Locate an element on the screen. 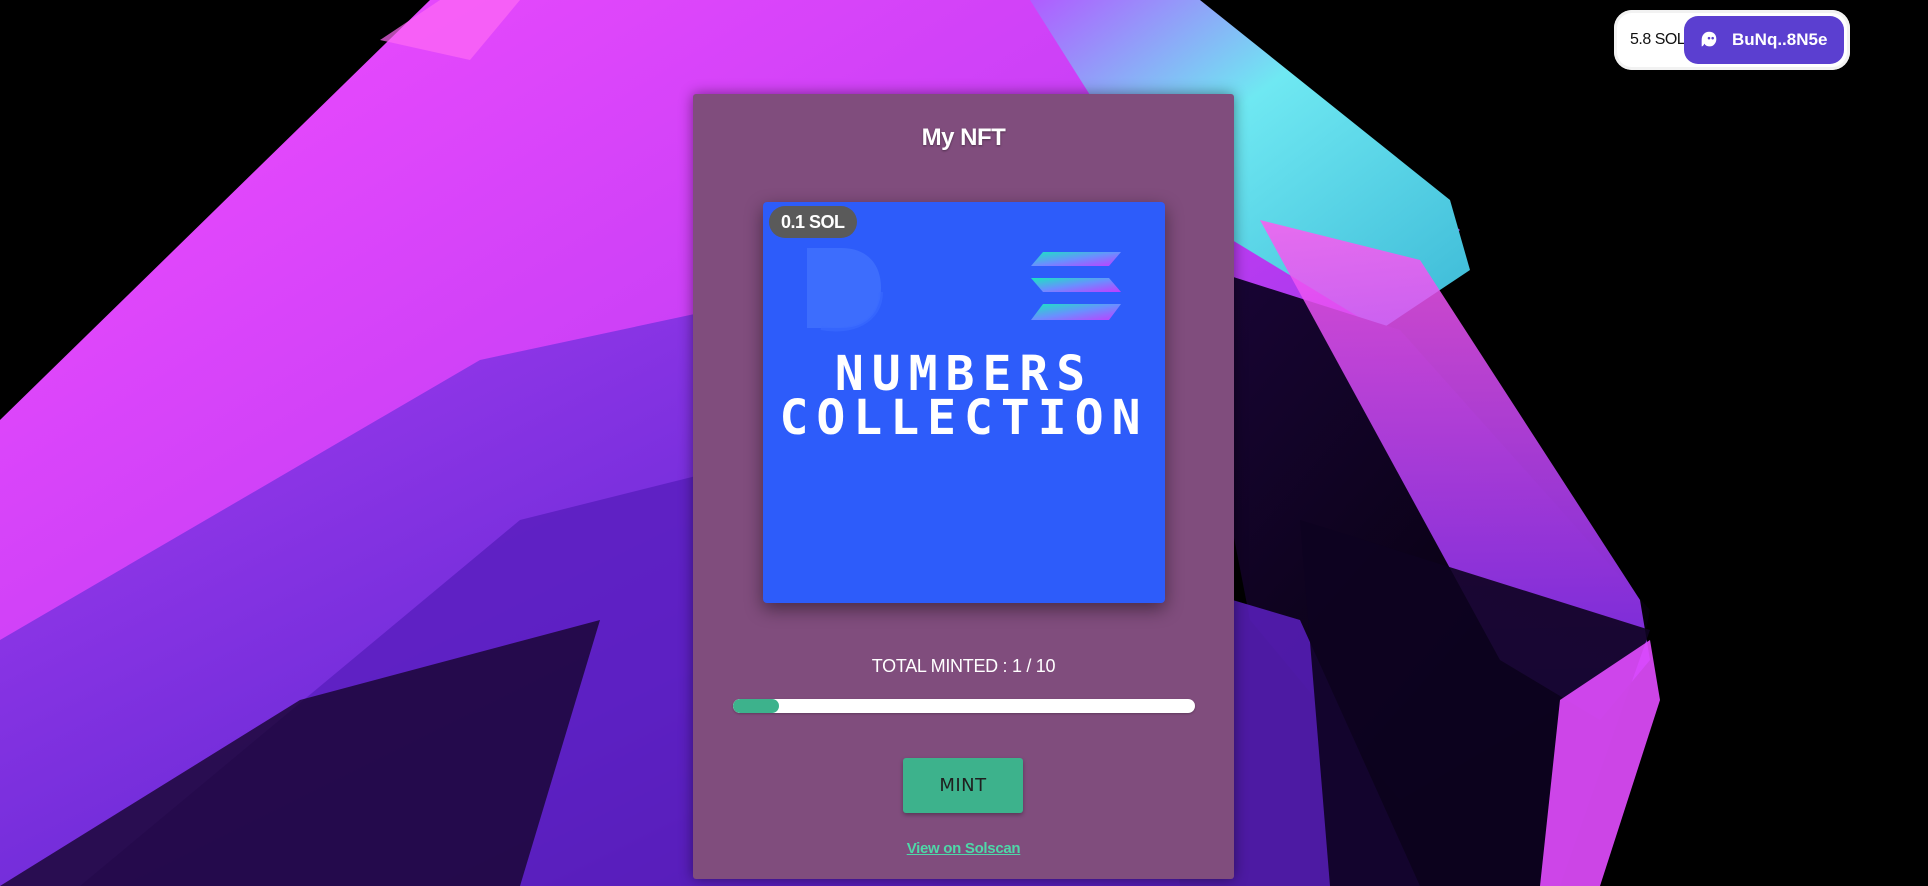  wallet-connect-button: BuNq..8N5e is located at coordinates (1764, 40).